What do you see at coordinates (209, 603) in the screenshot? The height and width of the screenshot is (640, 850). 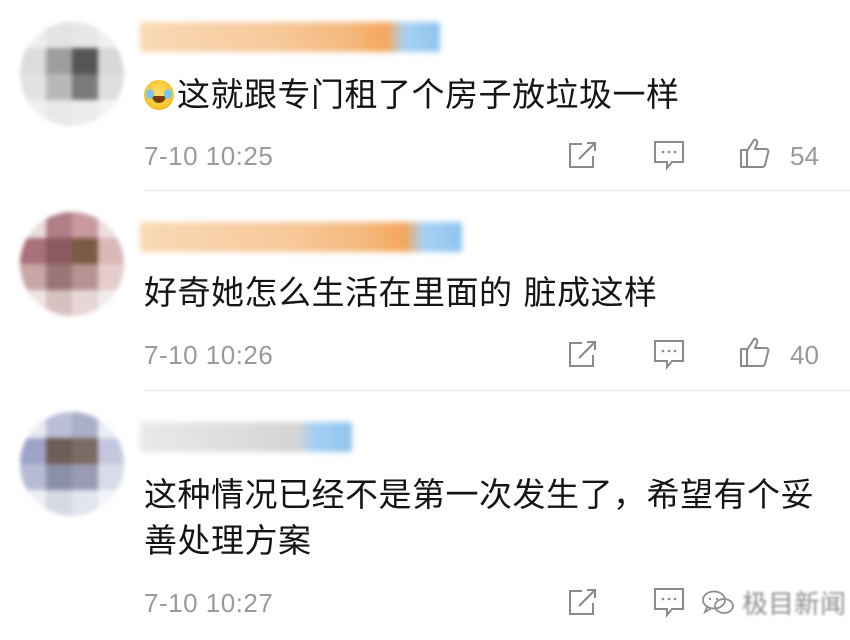 I see `comment-timestamp: 7-10 10:27` at bounding box center [209, 603].